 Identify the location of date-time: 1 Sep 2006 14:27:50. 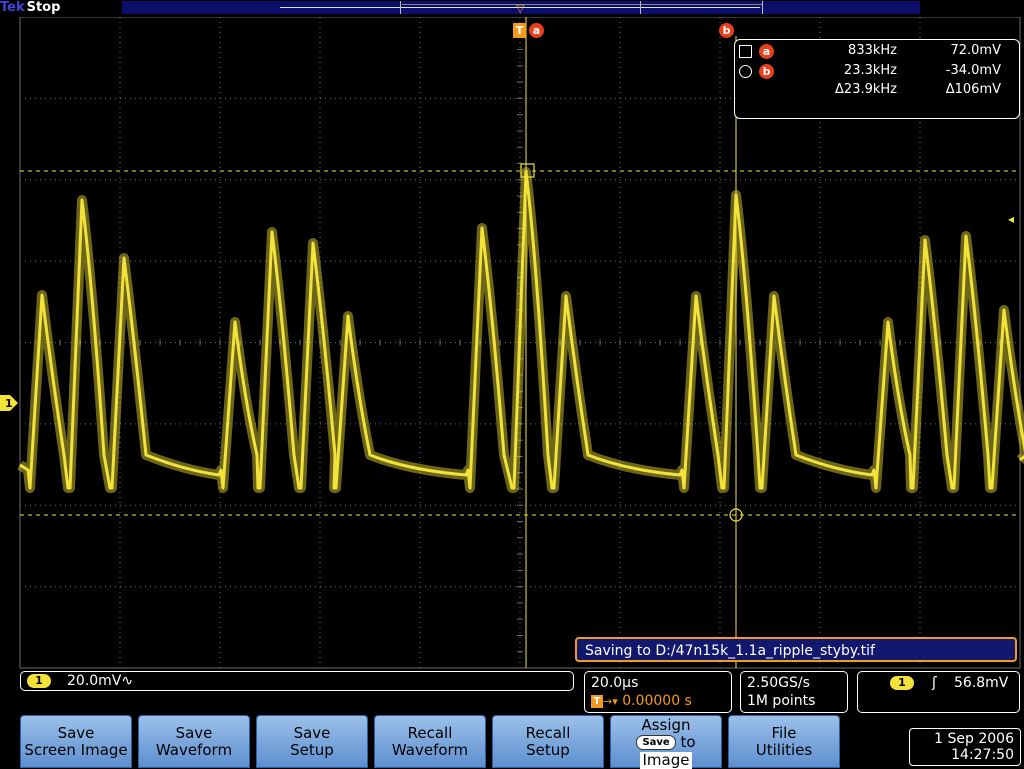
(965, 747).